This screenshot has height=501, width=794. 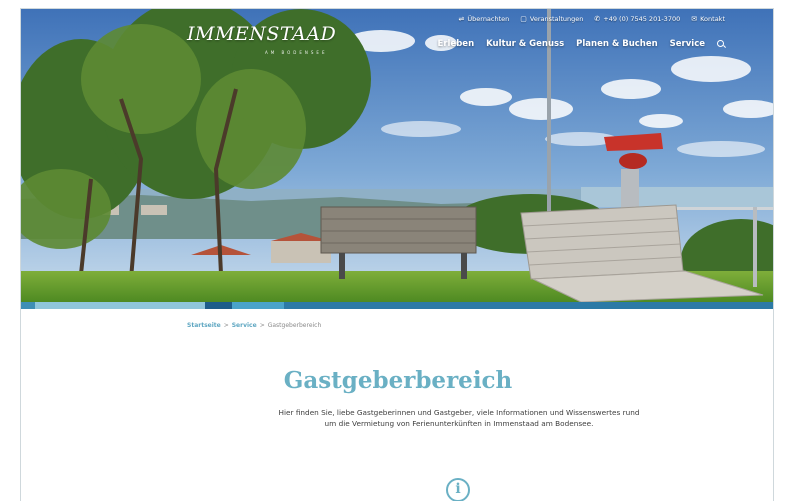 I want to click on info-icon: i, so click(x=458, y=489).